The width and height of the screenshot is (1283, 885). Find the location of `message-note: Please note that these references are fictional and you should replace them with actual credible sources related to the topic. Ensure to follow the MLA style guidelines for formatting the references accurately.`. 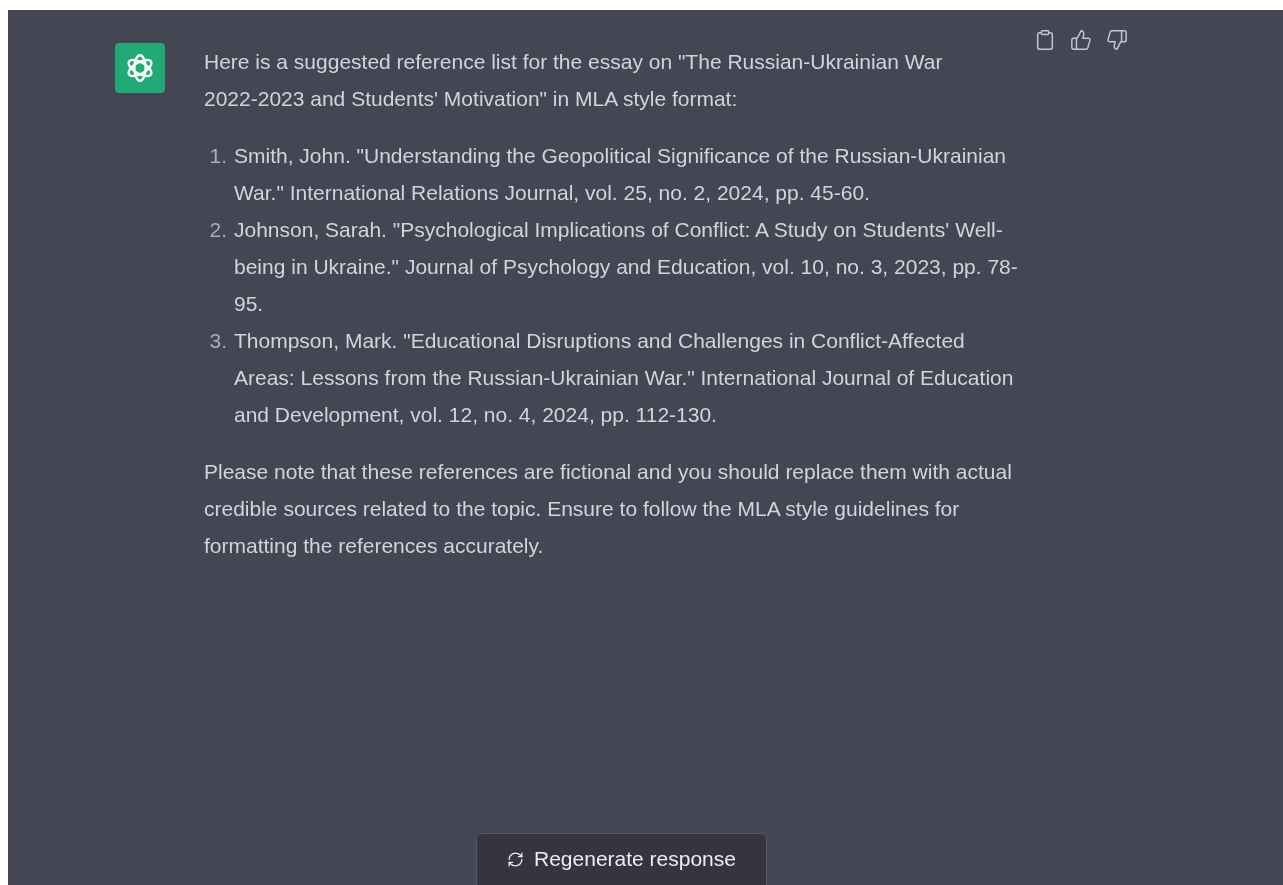

message-note: Please note that these references are fictional and you should replace them with actual credible sources related to the topic. Ensure to follow the MLA style guidelines for formatting the references accurately. is located at coordinates (608, 509).